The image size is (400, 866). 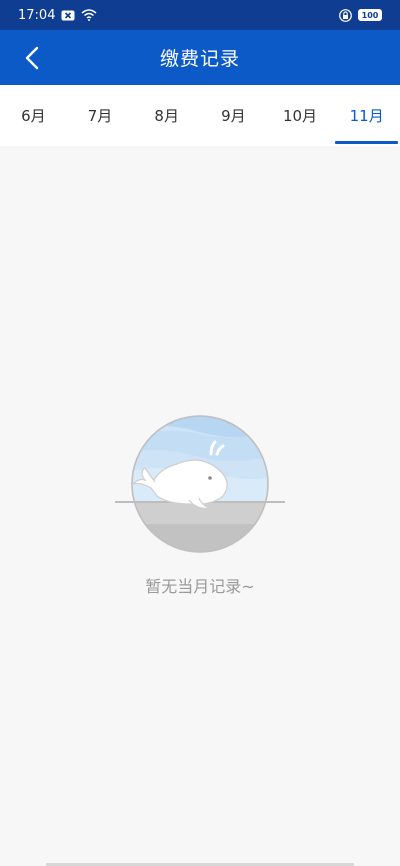 I want to click on wifi-icon, so click(x=89, y=15).